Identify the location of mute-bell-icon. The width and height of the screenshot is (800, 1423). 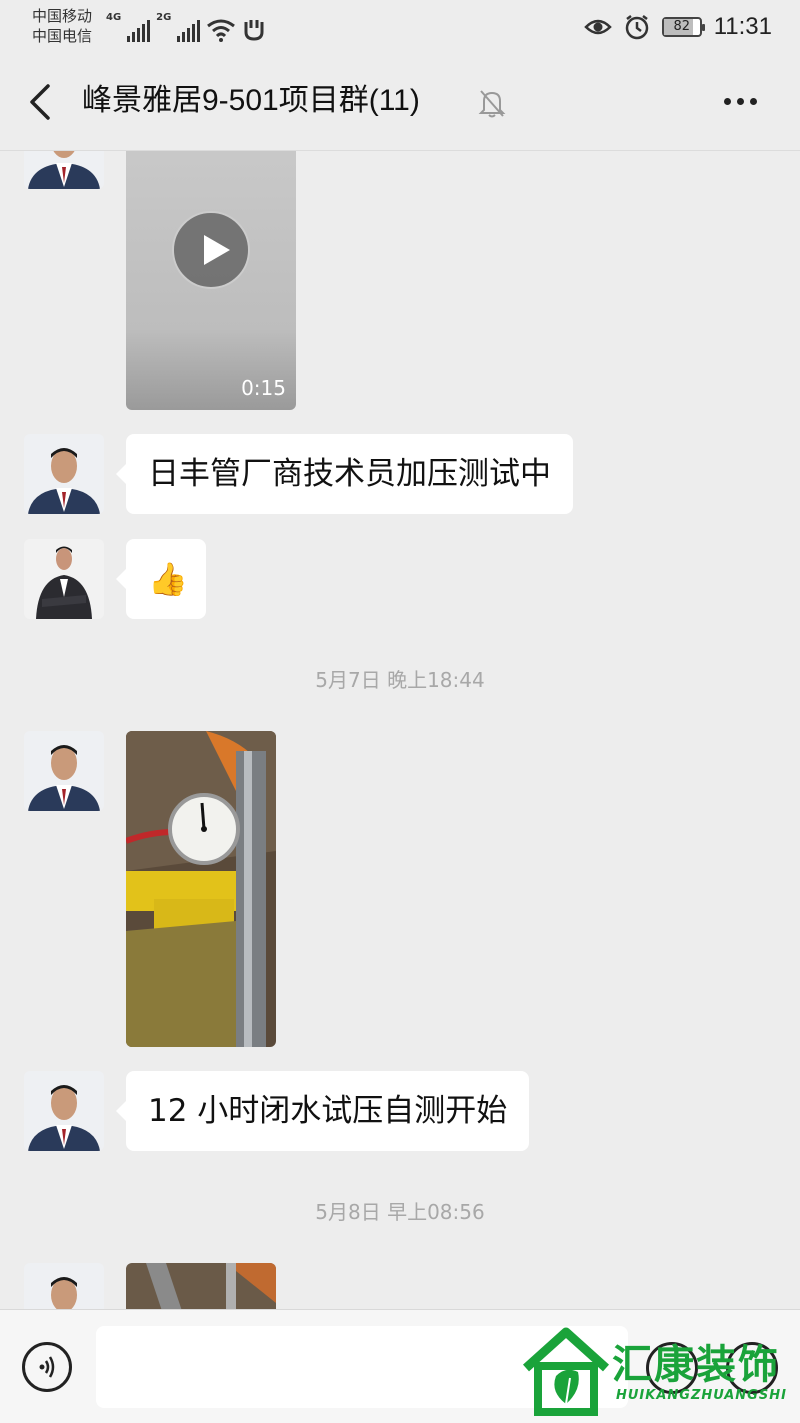
(492, 104).